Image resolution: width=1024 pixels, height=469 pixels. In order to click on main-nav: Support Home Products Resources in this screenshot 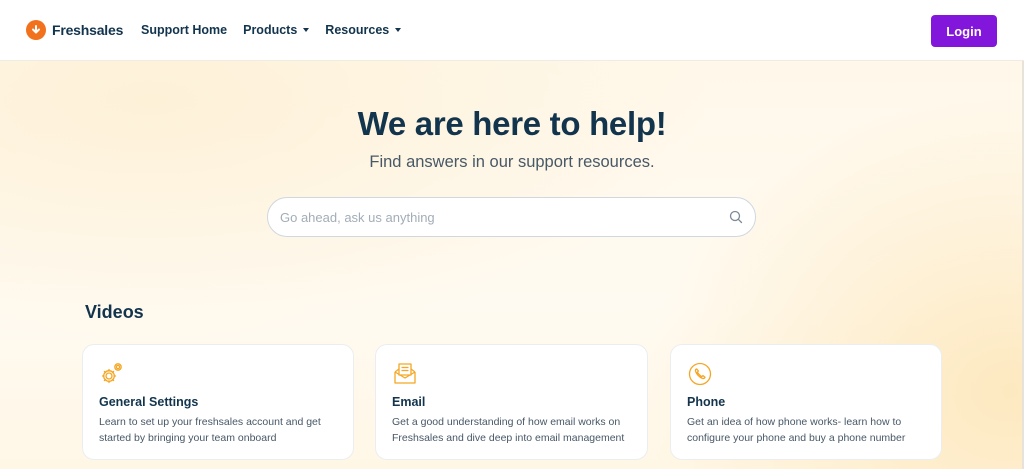, I will do `click(279, 30)`.